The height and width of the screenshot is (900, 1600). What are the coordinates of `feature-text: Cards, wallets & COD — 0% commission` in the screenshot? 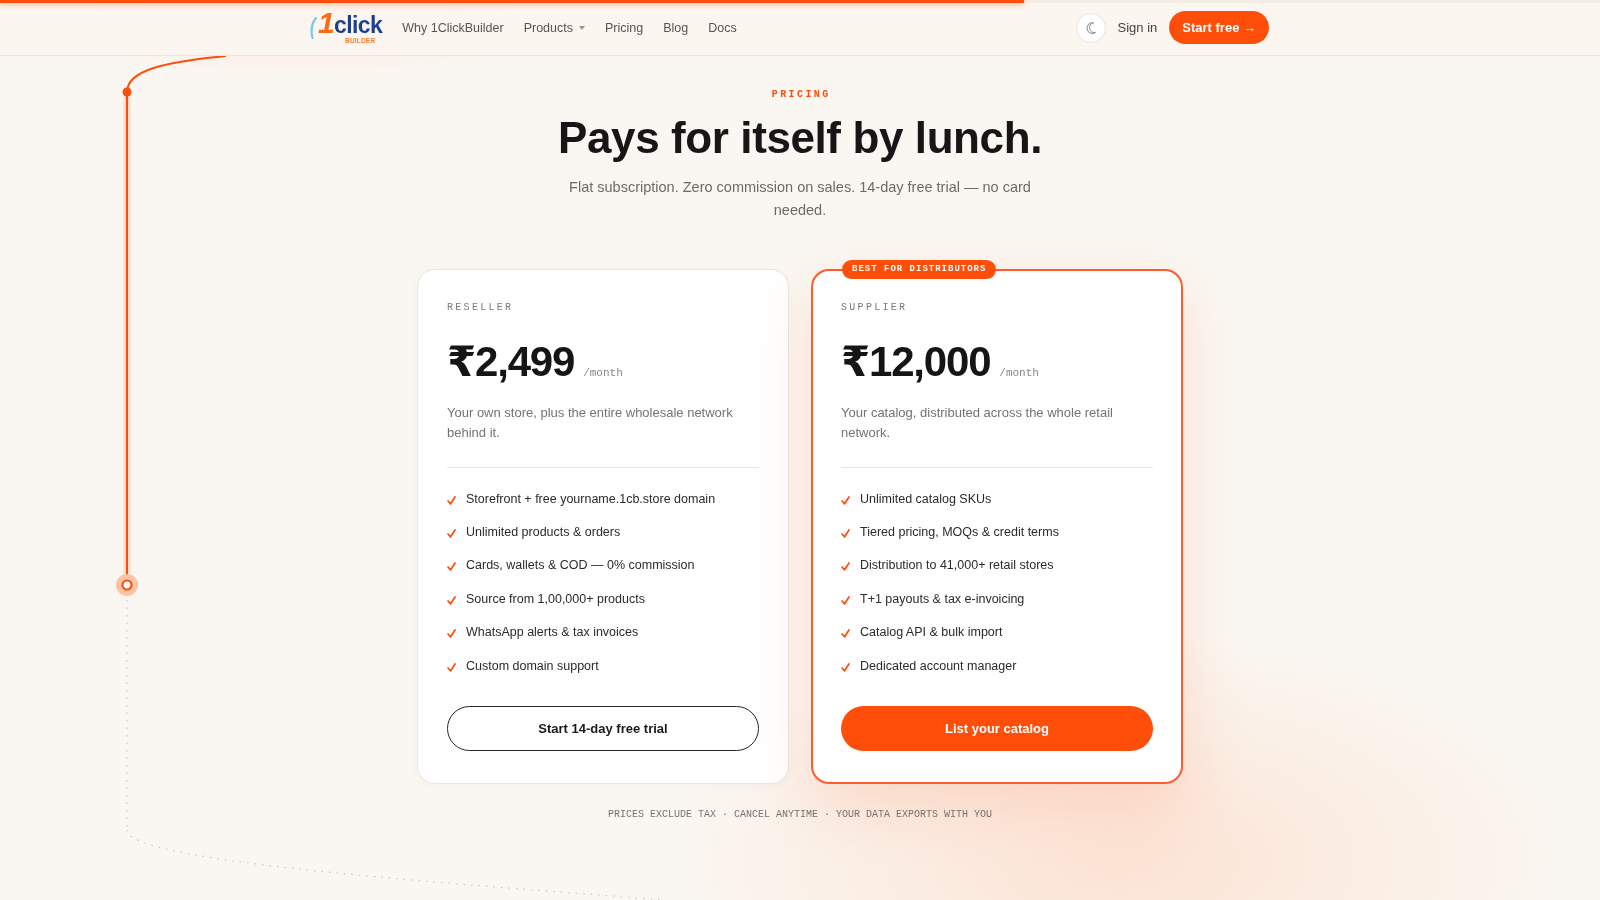 It's located at (580, 565).